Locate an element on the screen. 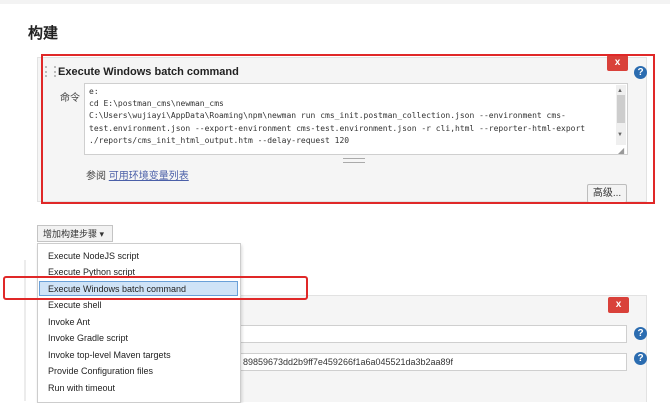  step-title: Execute Windows batch command is located at coordinates (148, 72).